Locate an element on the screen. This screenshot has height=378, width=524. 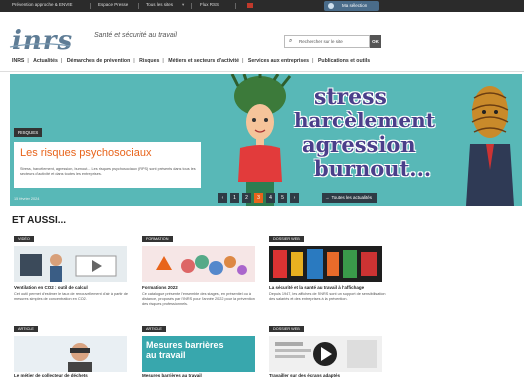
search-placeholder: Rechercher sur le site is located at coordinates (321, 41).